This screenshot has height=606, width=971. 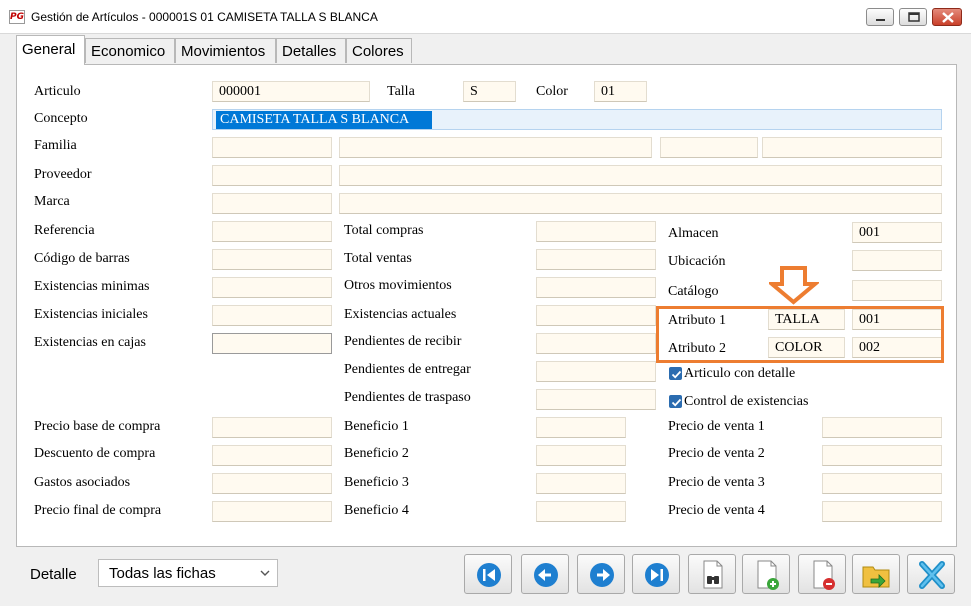 What do you see at coordinates (596, 343) in the screenshot?
I see `pendientes-recibir-field` at bounding box center [596, 343].